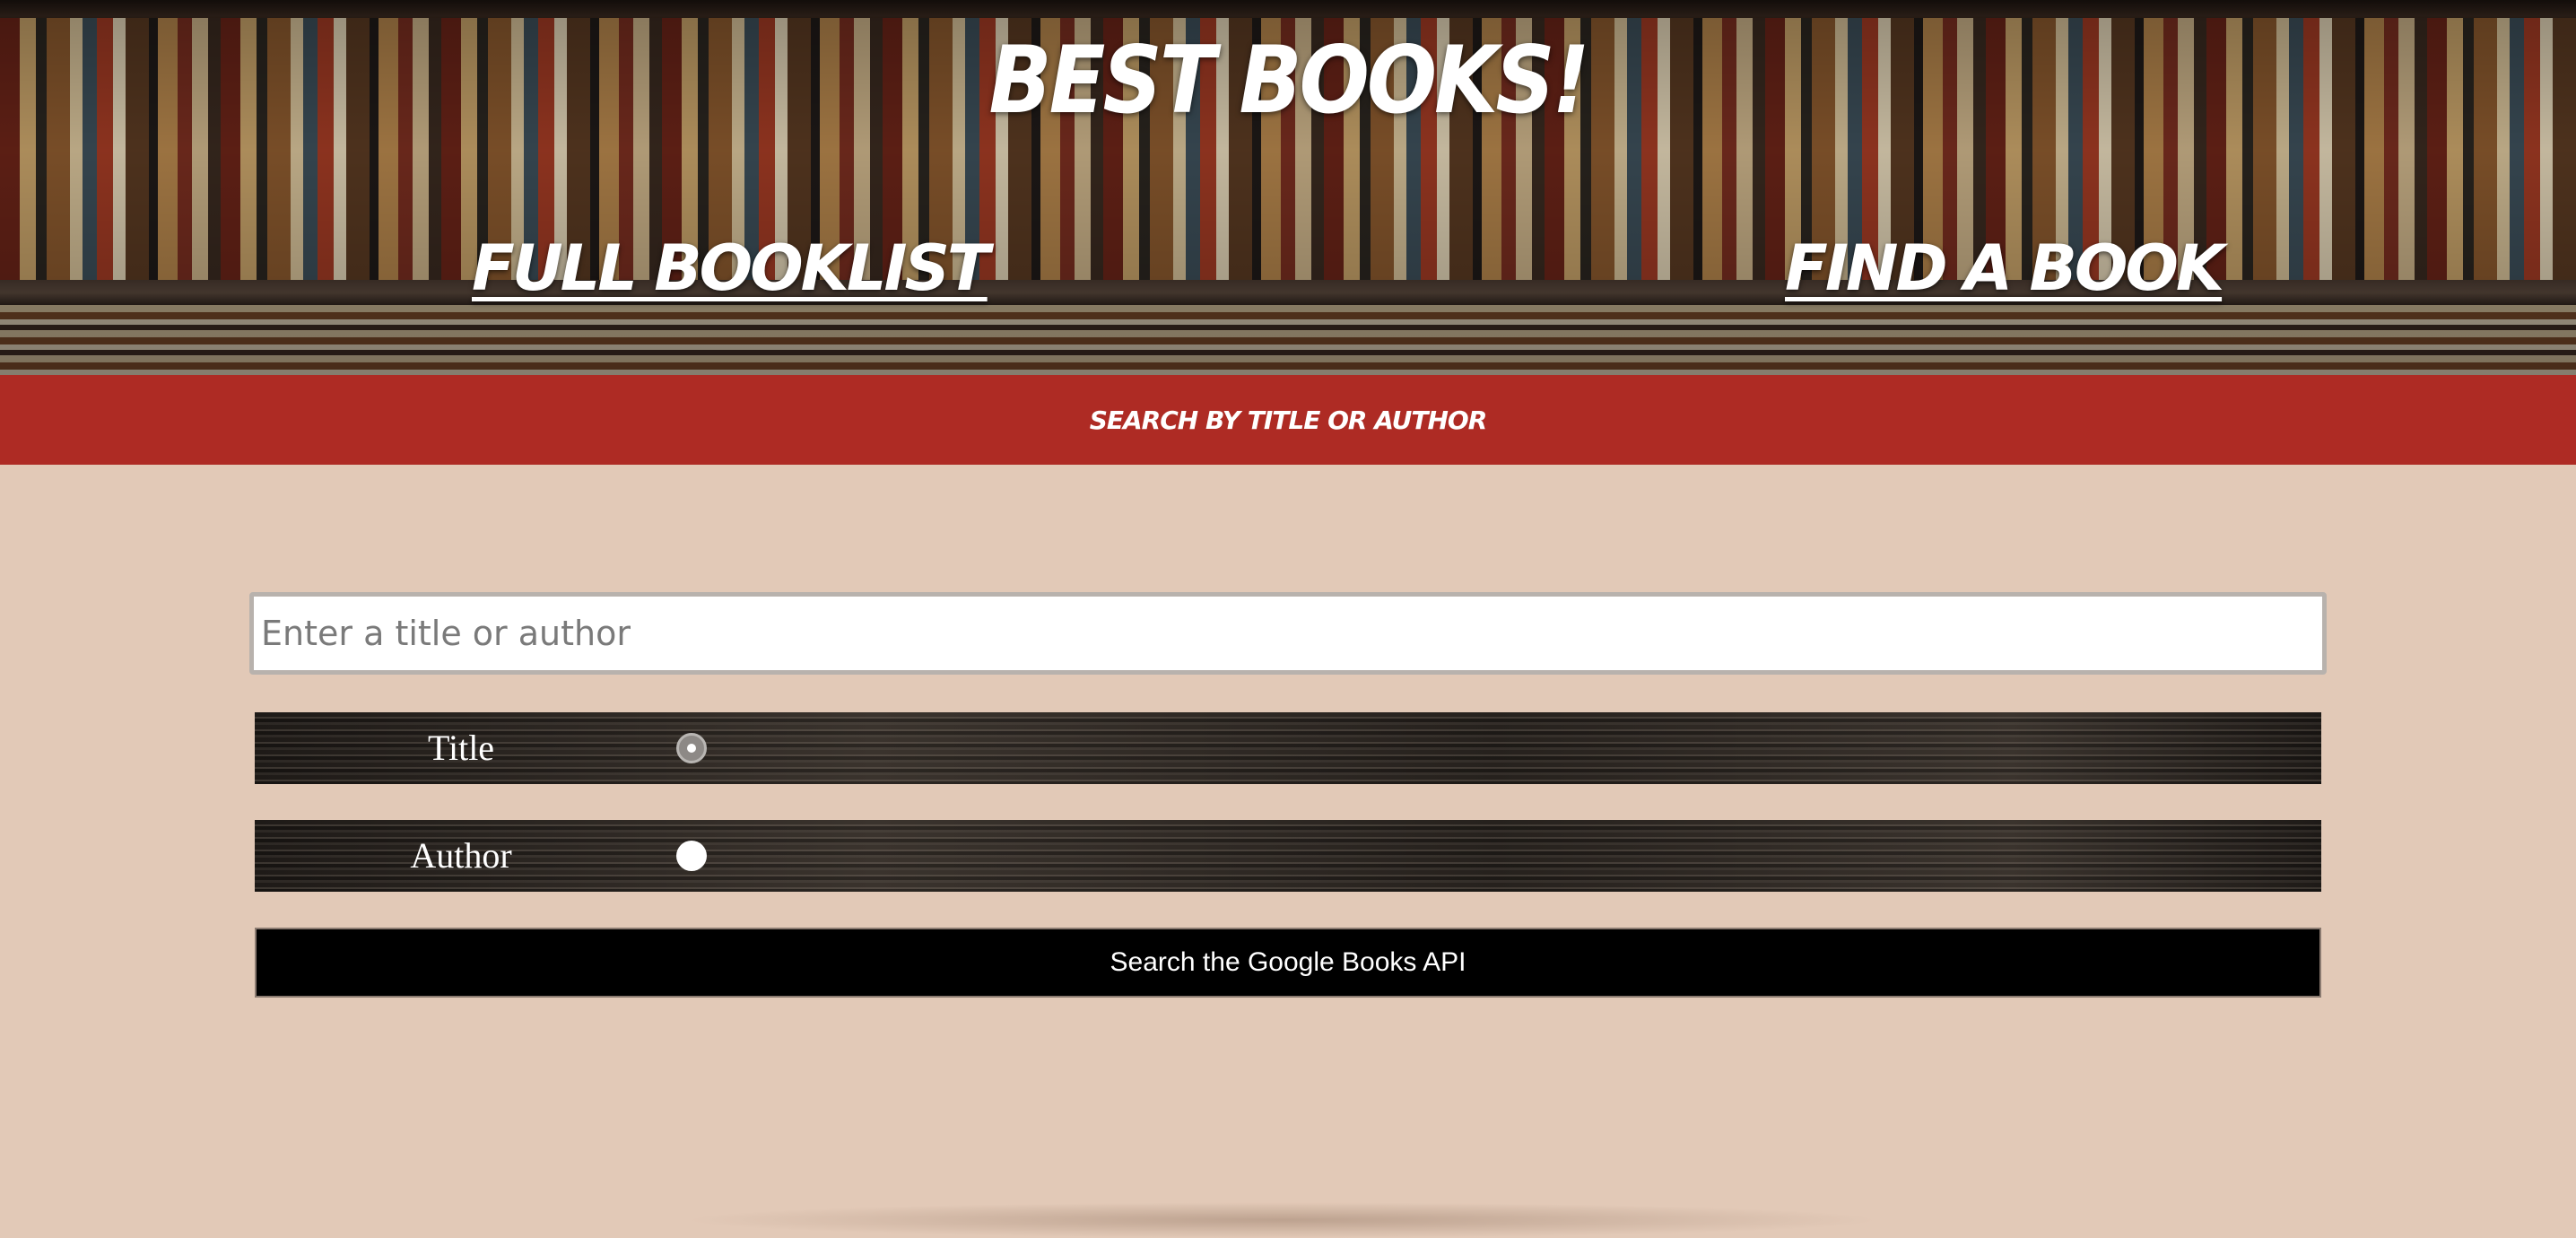  I want to click on option-label-author: Author, so click(461, 855).